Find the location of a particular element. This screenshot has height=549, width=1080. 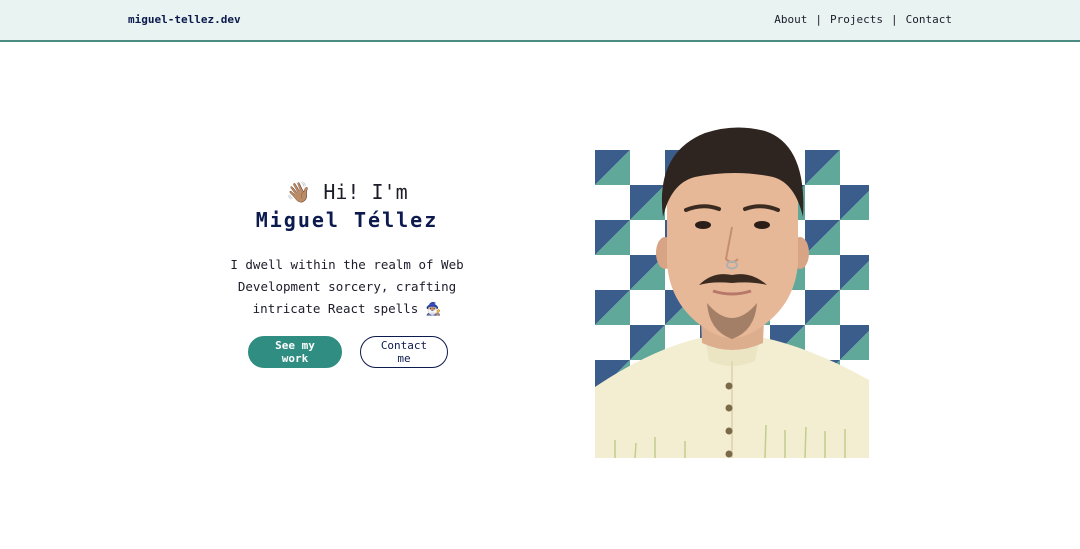

description-line-text: intricate React spells is located at coordinates (335, 308).